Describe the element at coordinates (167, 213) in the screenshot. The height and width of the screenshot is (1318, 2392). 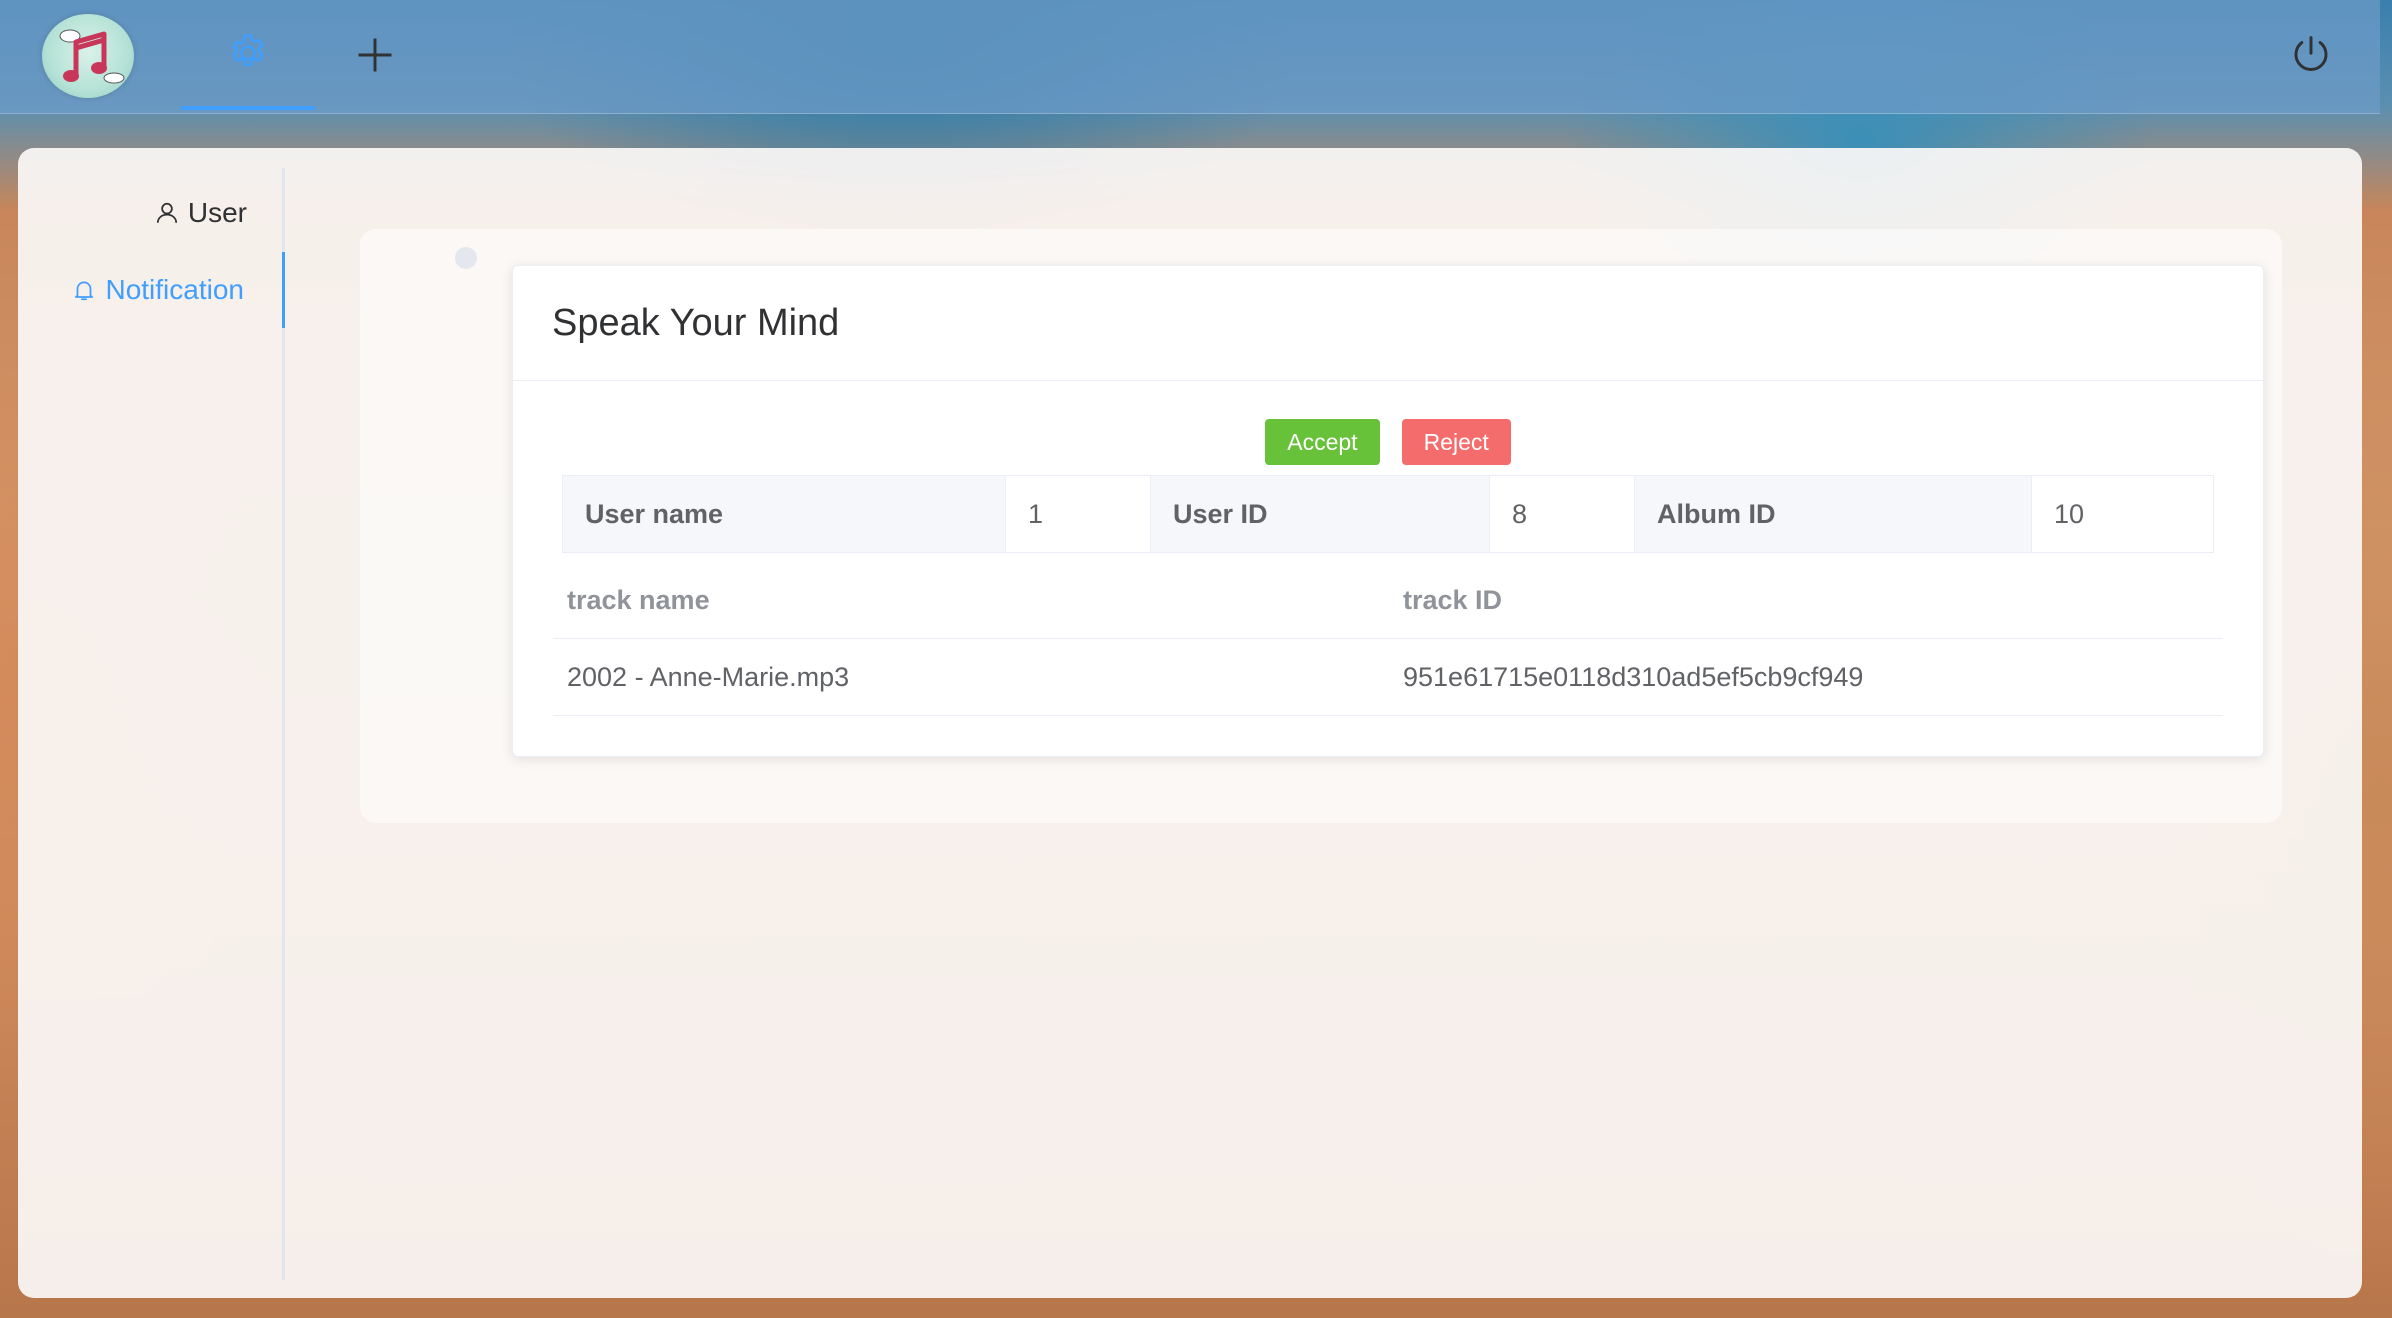
I see `user-icon` at that location.